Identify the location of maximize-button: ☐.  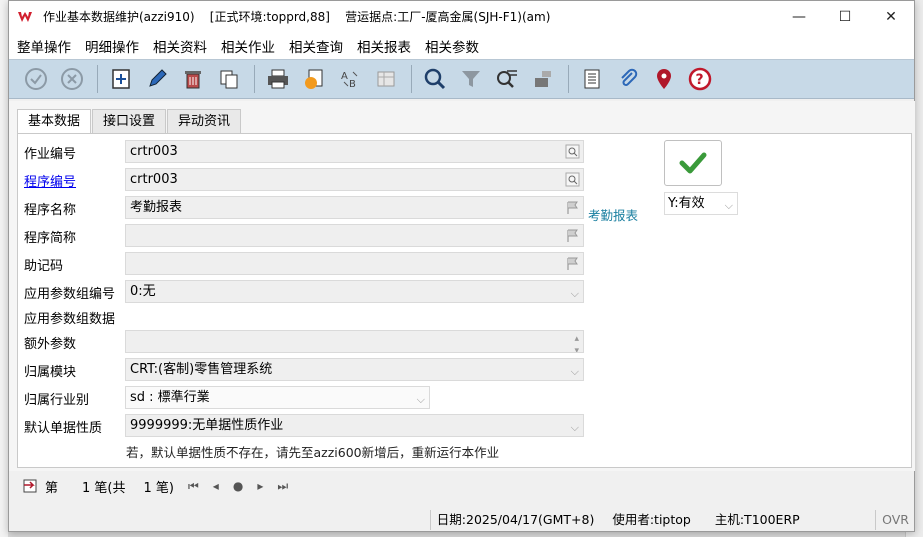
(845, 16).